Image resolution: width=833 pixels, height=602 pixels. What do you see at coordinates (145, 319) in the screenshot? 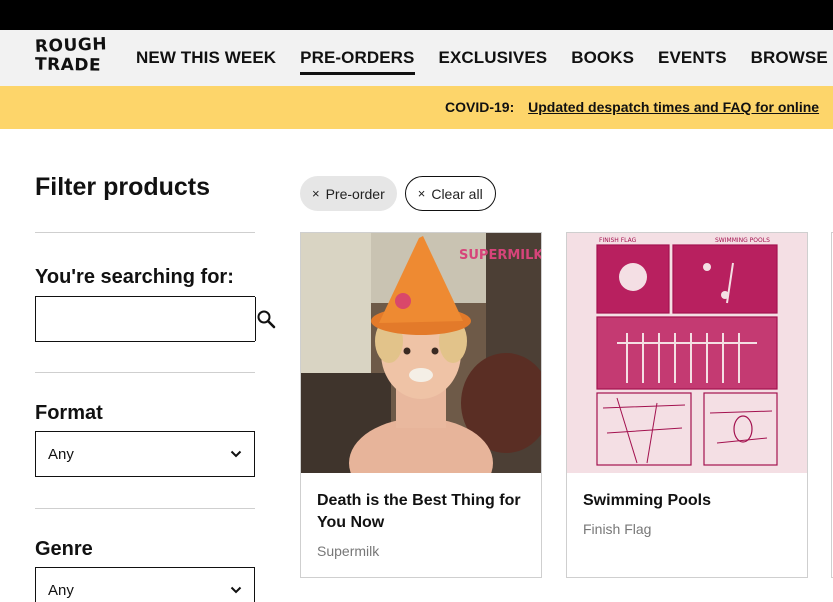
I see `search-input` at bounding box center [145, 319].